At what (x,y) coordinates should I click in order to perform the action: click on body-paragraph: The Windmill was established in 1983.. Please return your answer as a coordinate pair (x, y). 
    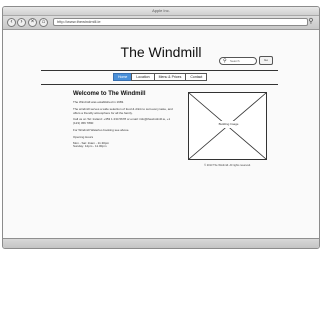
    Looking at the image, I should click on (99, 102).